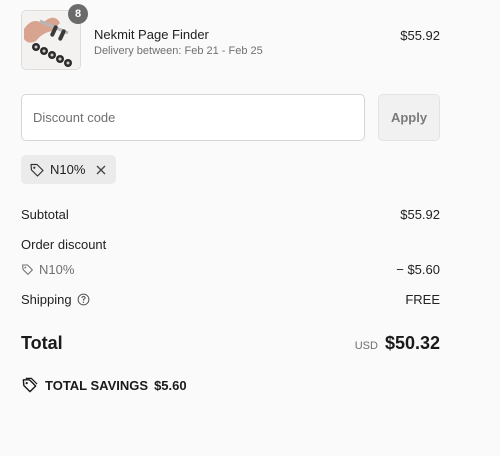 The height and width of the screenshot is (456, 500). What do you see at coordinates (418, 269) in the screenshot?
I see `discount-amount: − $5.60` at bounding box center [418, 269].